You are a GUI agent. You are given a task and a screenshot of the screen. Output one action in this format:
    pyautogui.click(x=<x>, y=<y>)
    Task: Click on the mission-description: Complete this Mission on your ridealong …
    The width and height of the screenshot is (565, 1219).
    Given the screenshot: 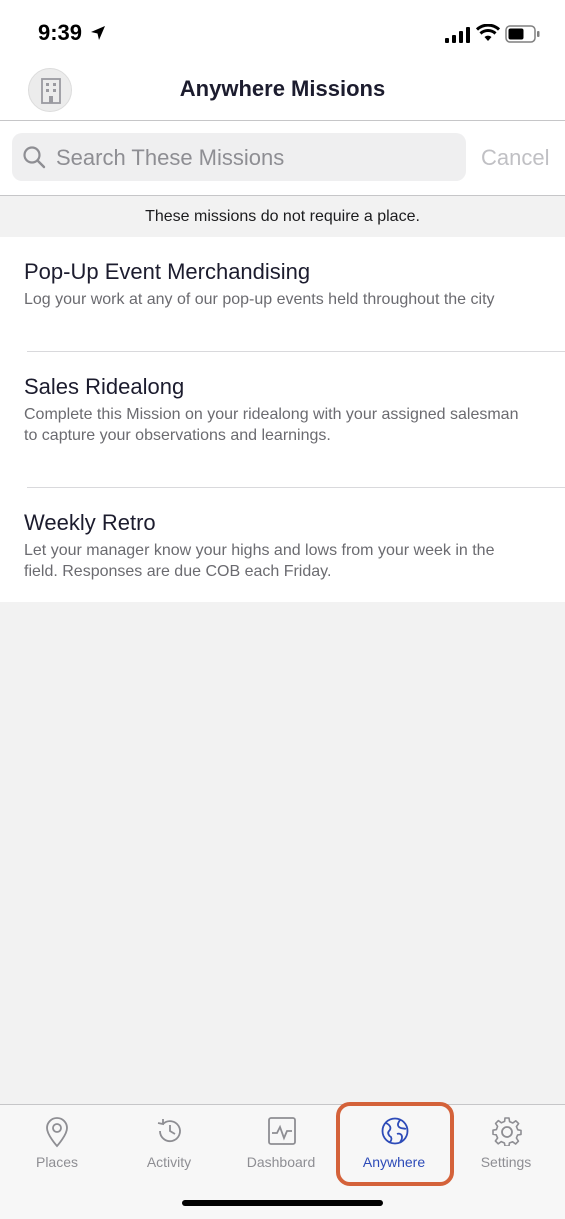 What is the action you would take?
    pyautogui.click(x=271, y=425)
    